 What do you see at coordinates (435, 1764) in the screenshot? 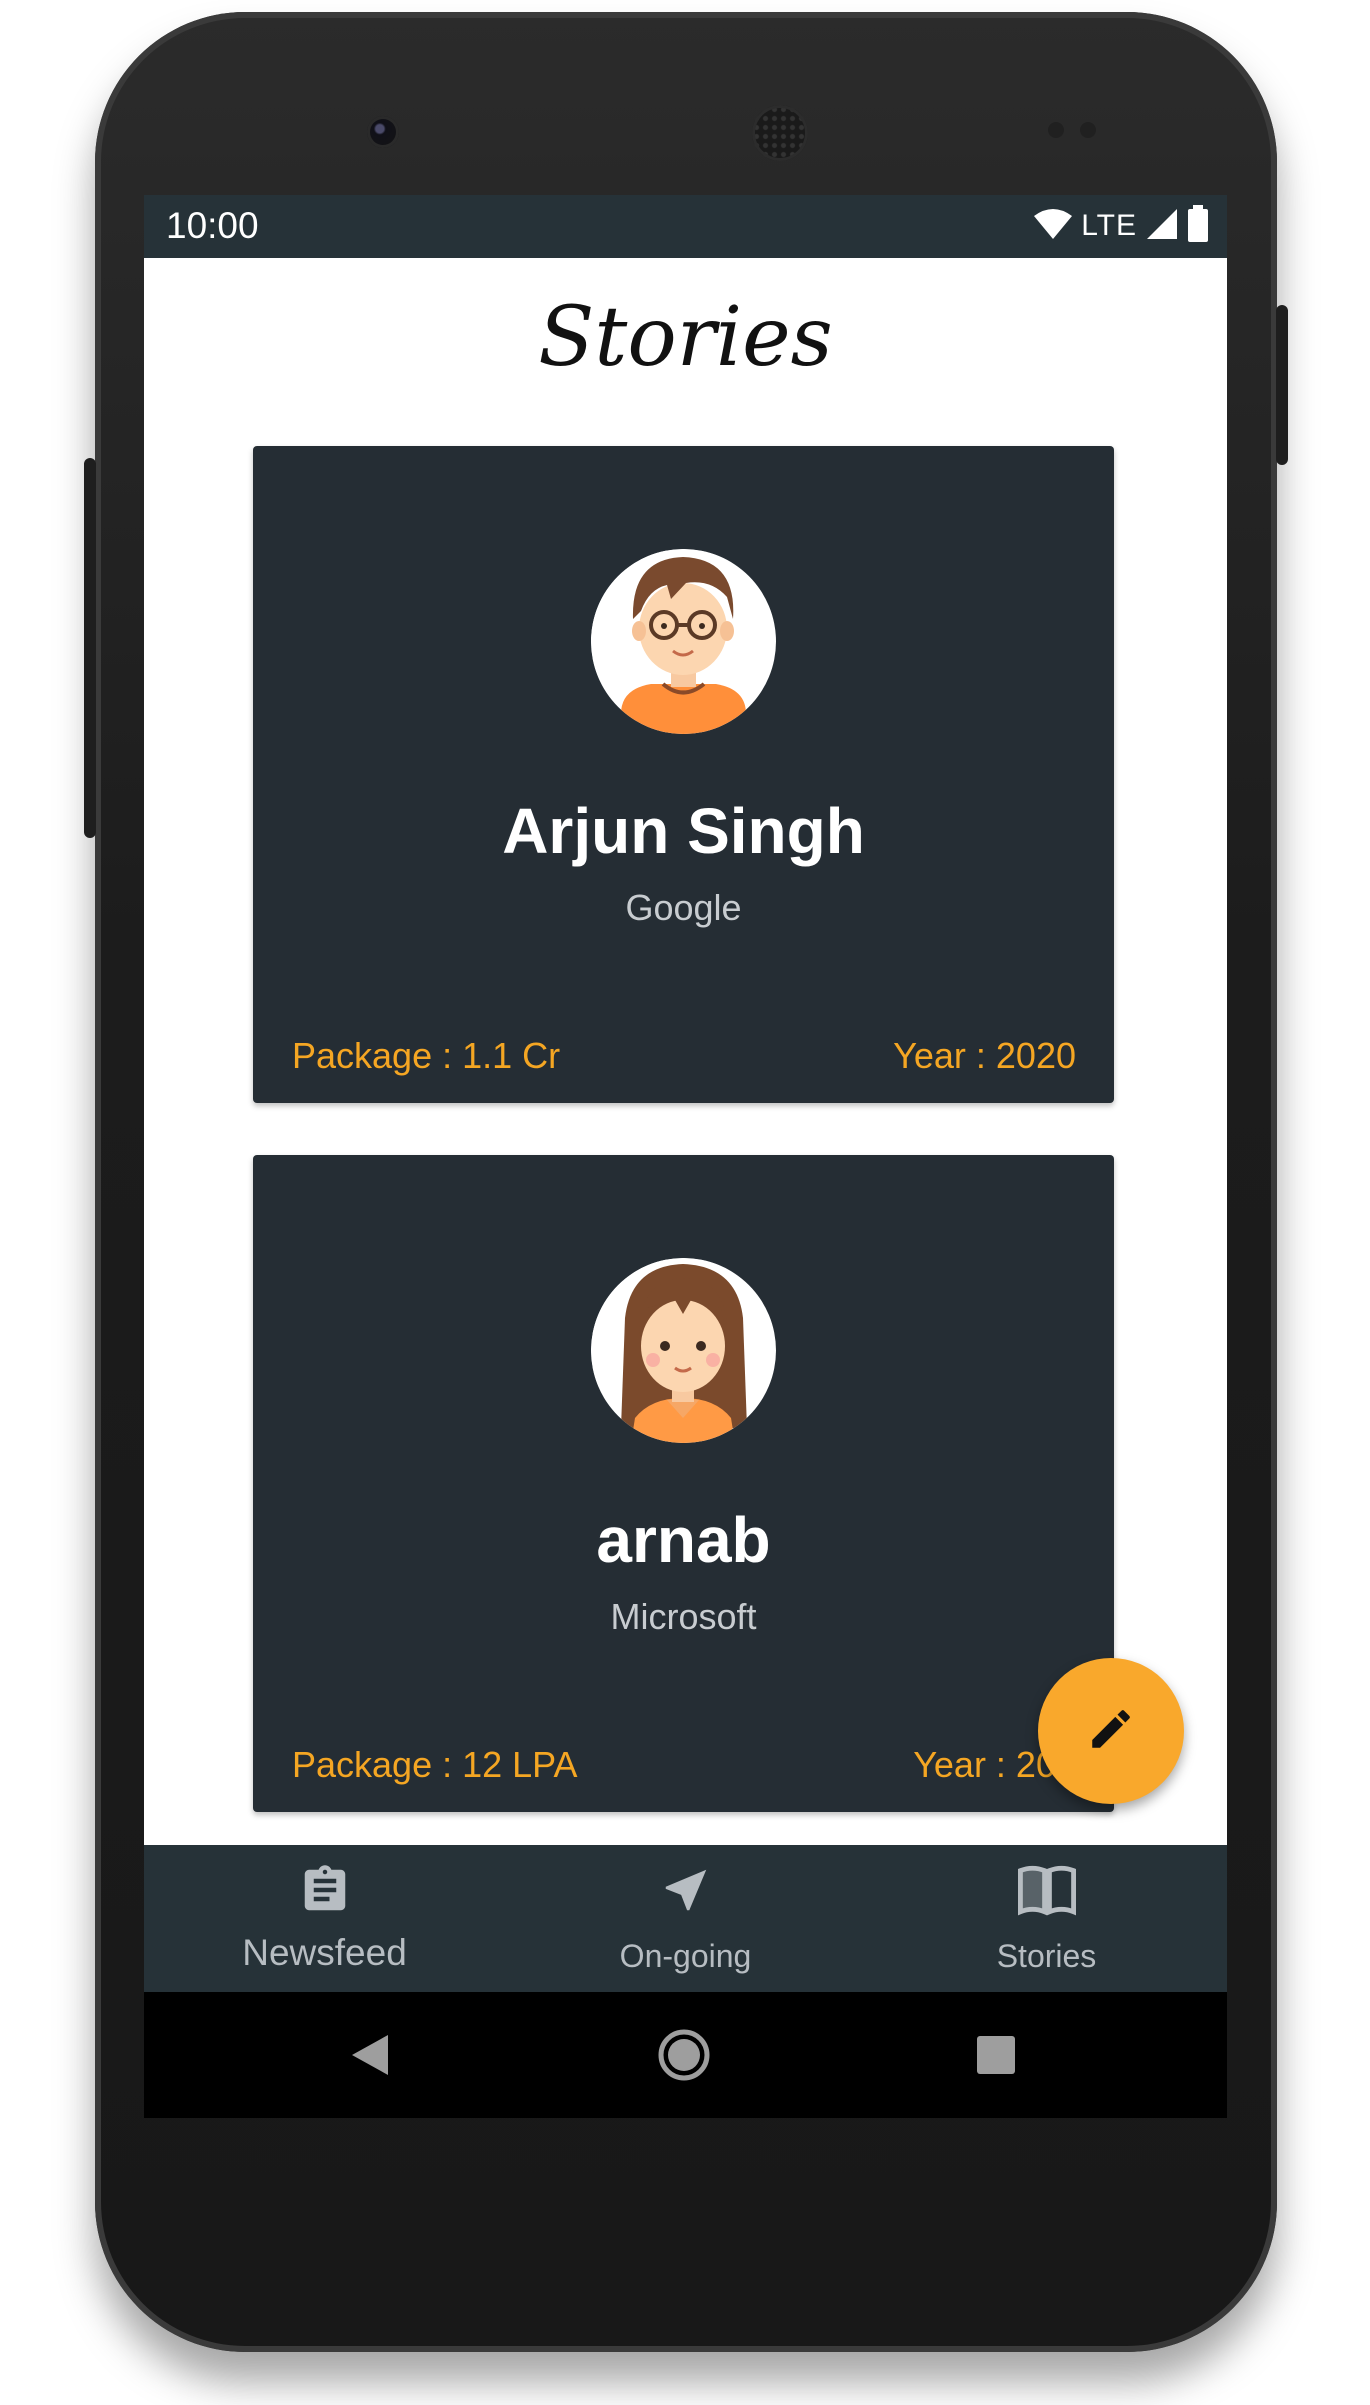
I see `package-label: Package : 12 LPA` at bounding box center [435, 1764].